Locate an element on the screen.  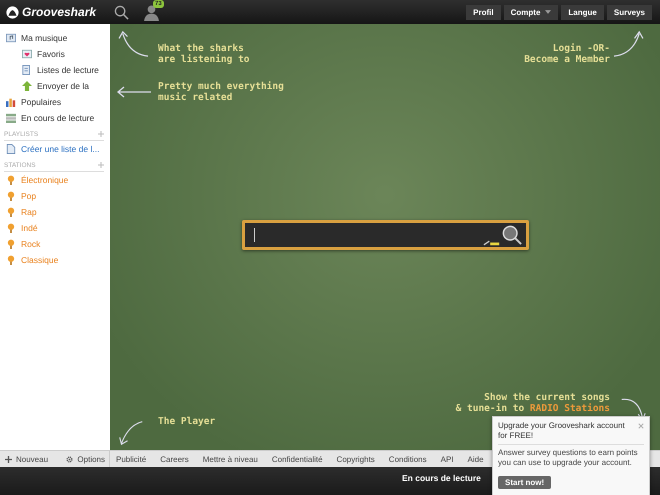
upload-icon is located at coordinates (27, 86).